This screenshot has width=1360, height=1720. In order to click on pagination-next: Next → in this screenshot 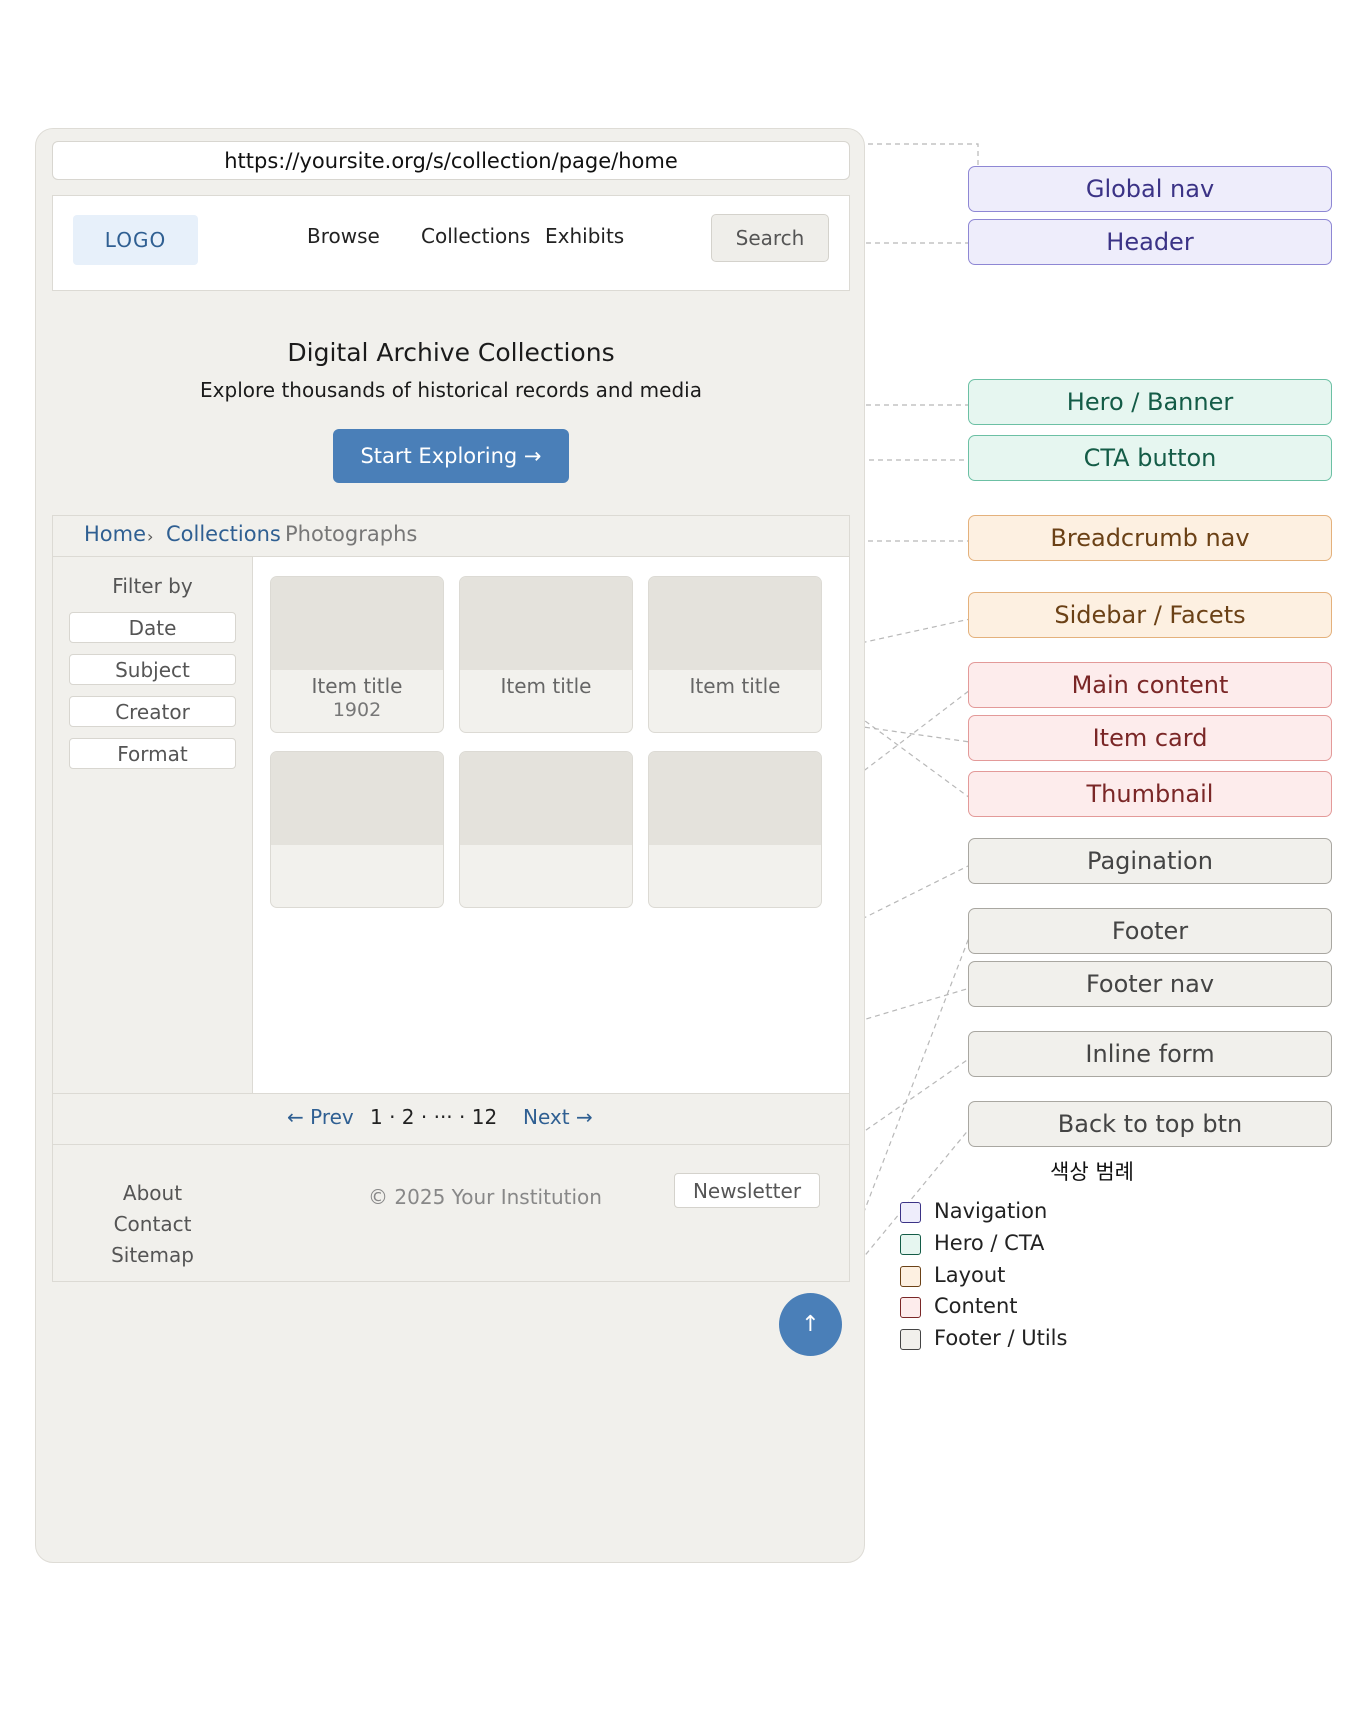, I will do `click(558, 1117)`.